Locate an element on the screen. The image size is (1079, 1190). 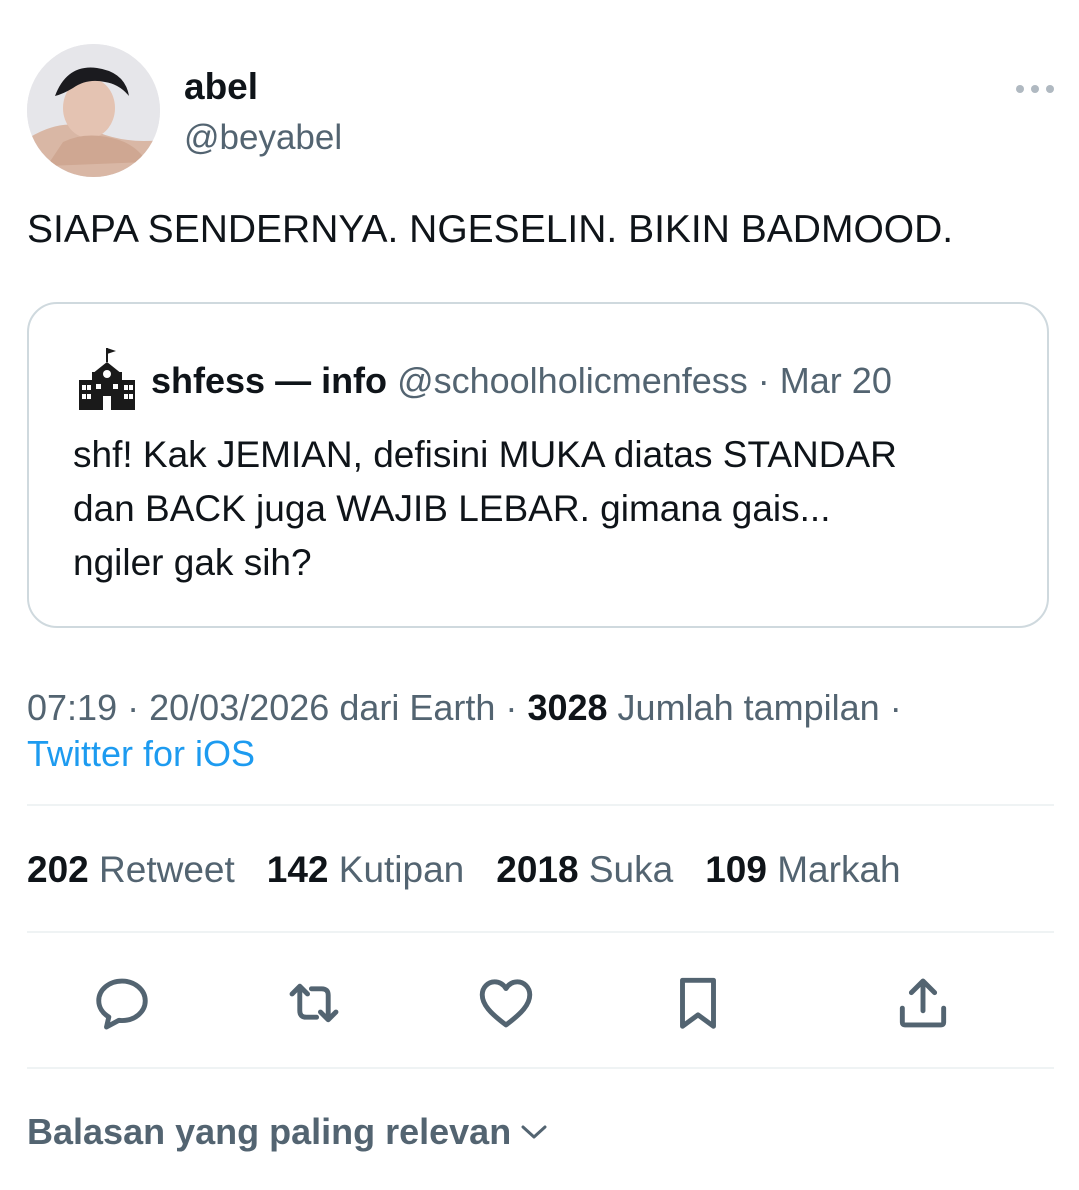
author-avatar is located at coordinates (93, 110).